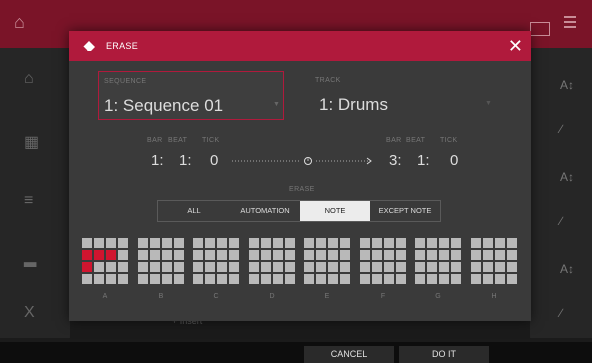 The width and height of the screenshot is (592, 363). Describe the element at coordinates (335, 211) in the screenshot. I see `mode-note-button: NOTE` at that location.